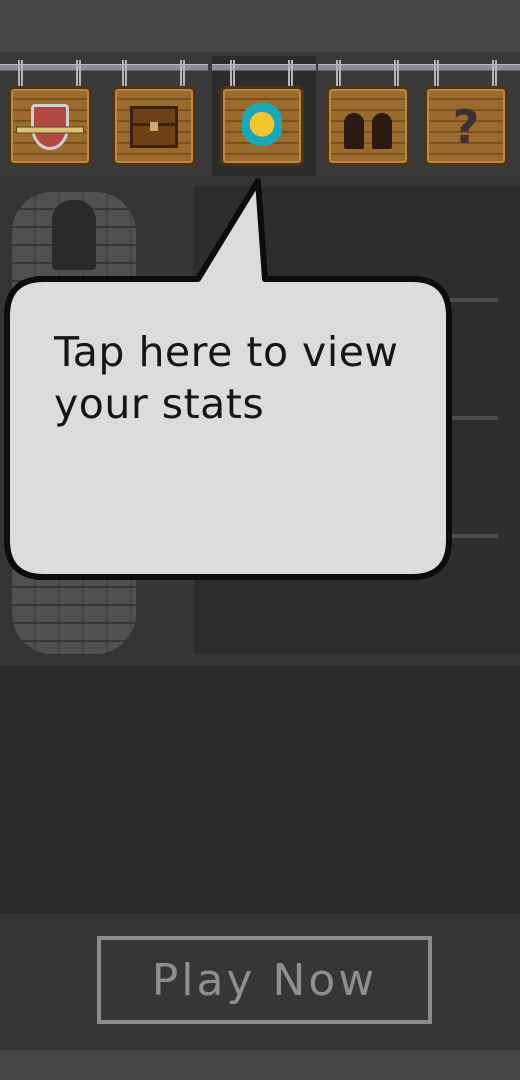  I want to click on tooltip-line-2: your stats, so click(159, 404).